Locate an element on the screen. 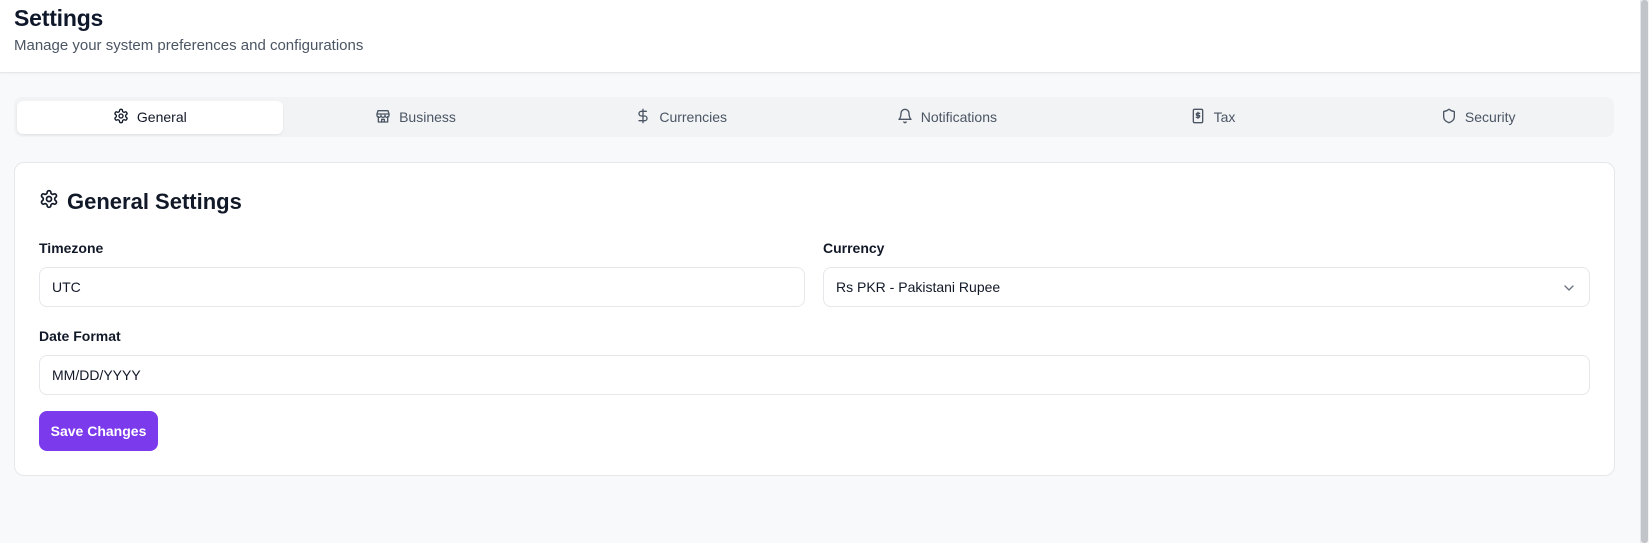 The height and width of the screenshot is (543, 1649). currency-value: Rs PKR - Pakistani Rupee is located at coordinates (918, 287).